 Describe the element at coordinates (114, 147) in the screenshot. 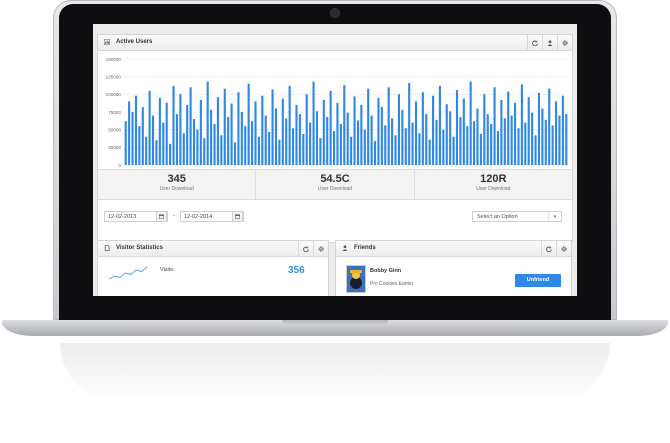

I see `y-tick-label: 25000` at that location.